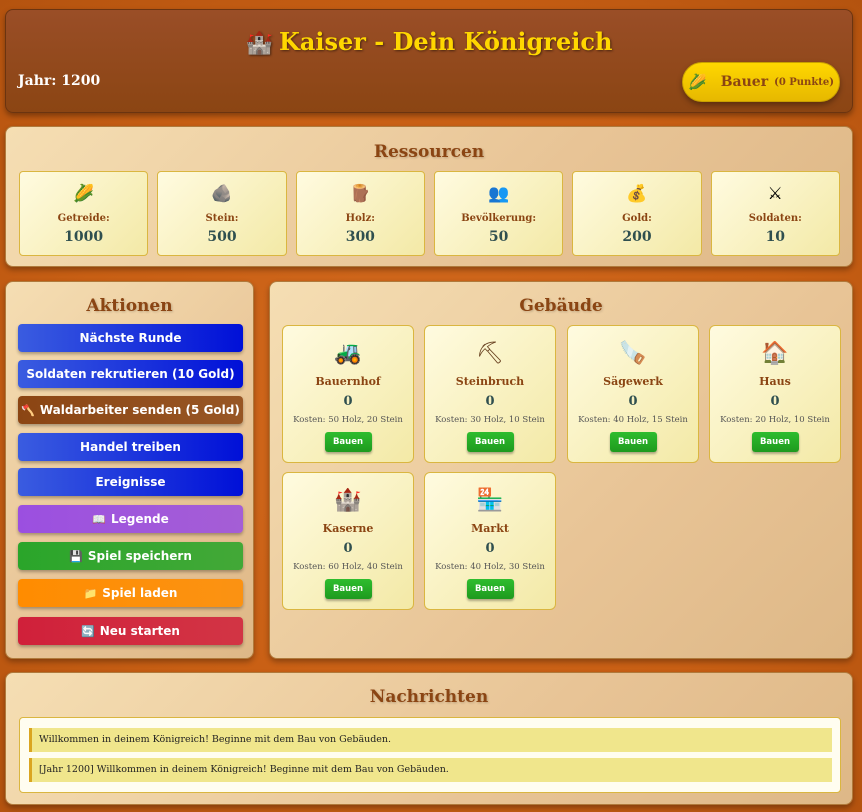  Describe the element at coordinates (775, 353) in the screenshot. I see `house-icon: 🏠` at that location.